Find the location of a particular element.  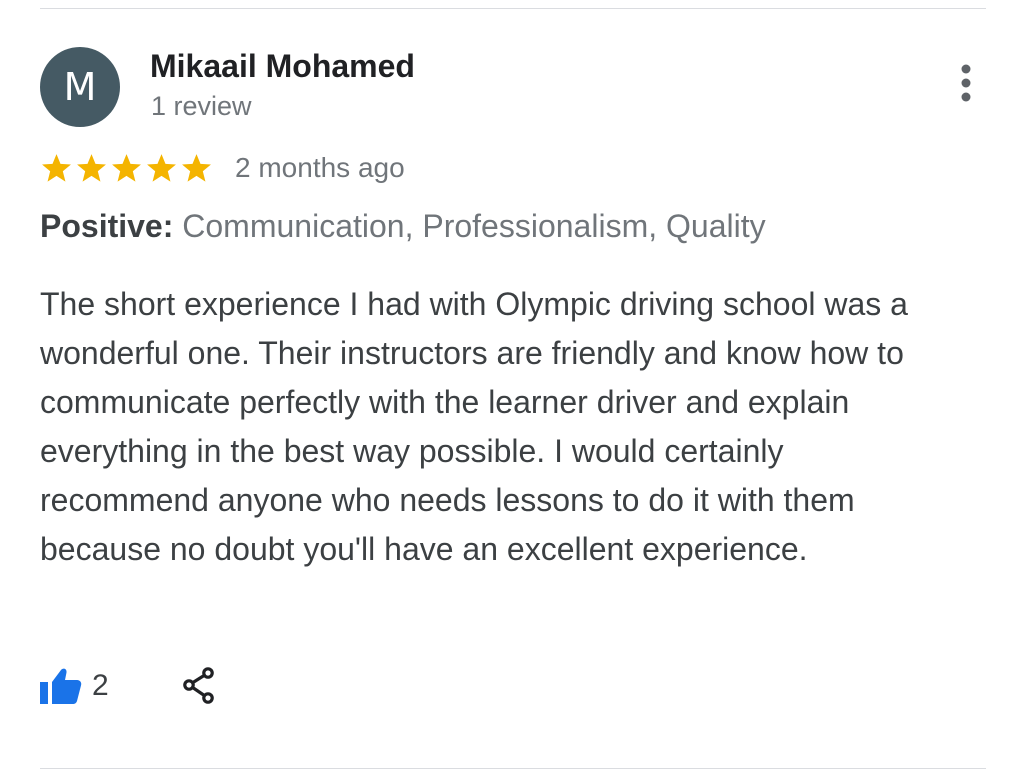

rating-row: 2 months ago is located at coordinates (222, 168).